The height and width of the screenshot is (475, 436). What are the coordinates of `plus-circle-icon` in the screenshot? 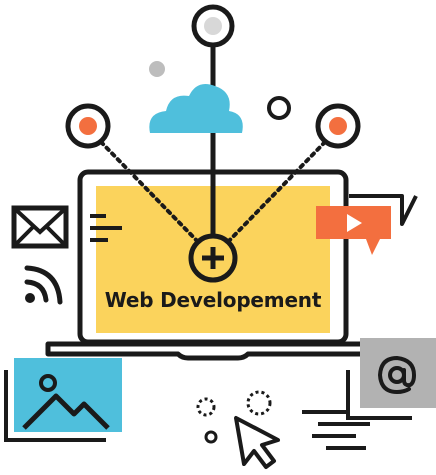 It's located at (213, 258).